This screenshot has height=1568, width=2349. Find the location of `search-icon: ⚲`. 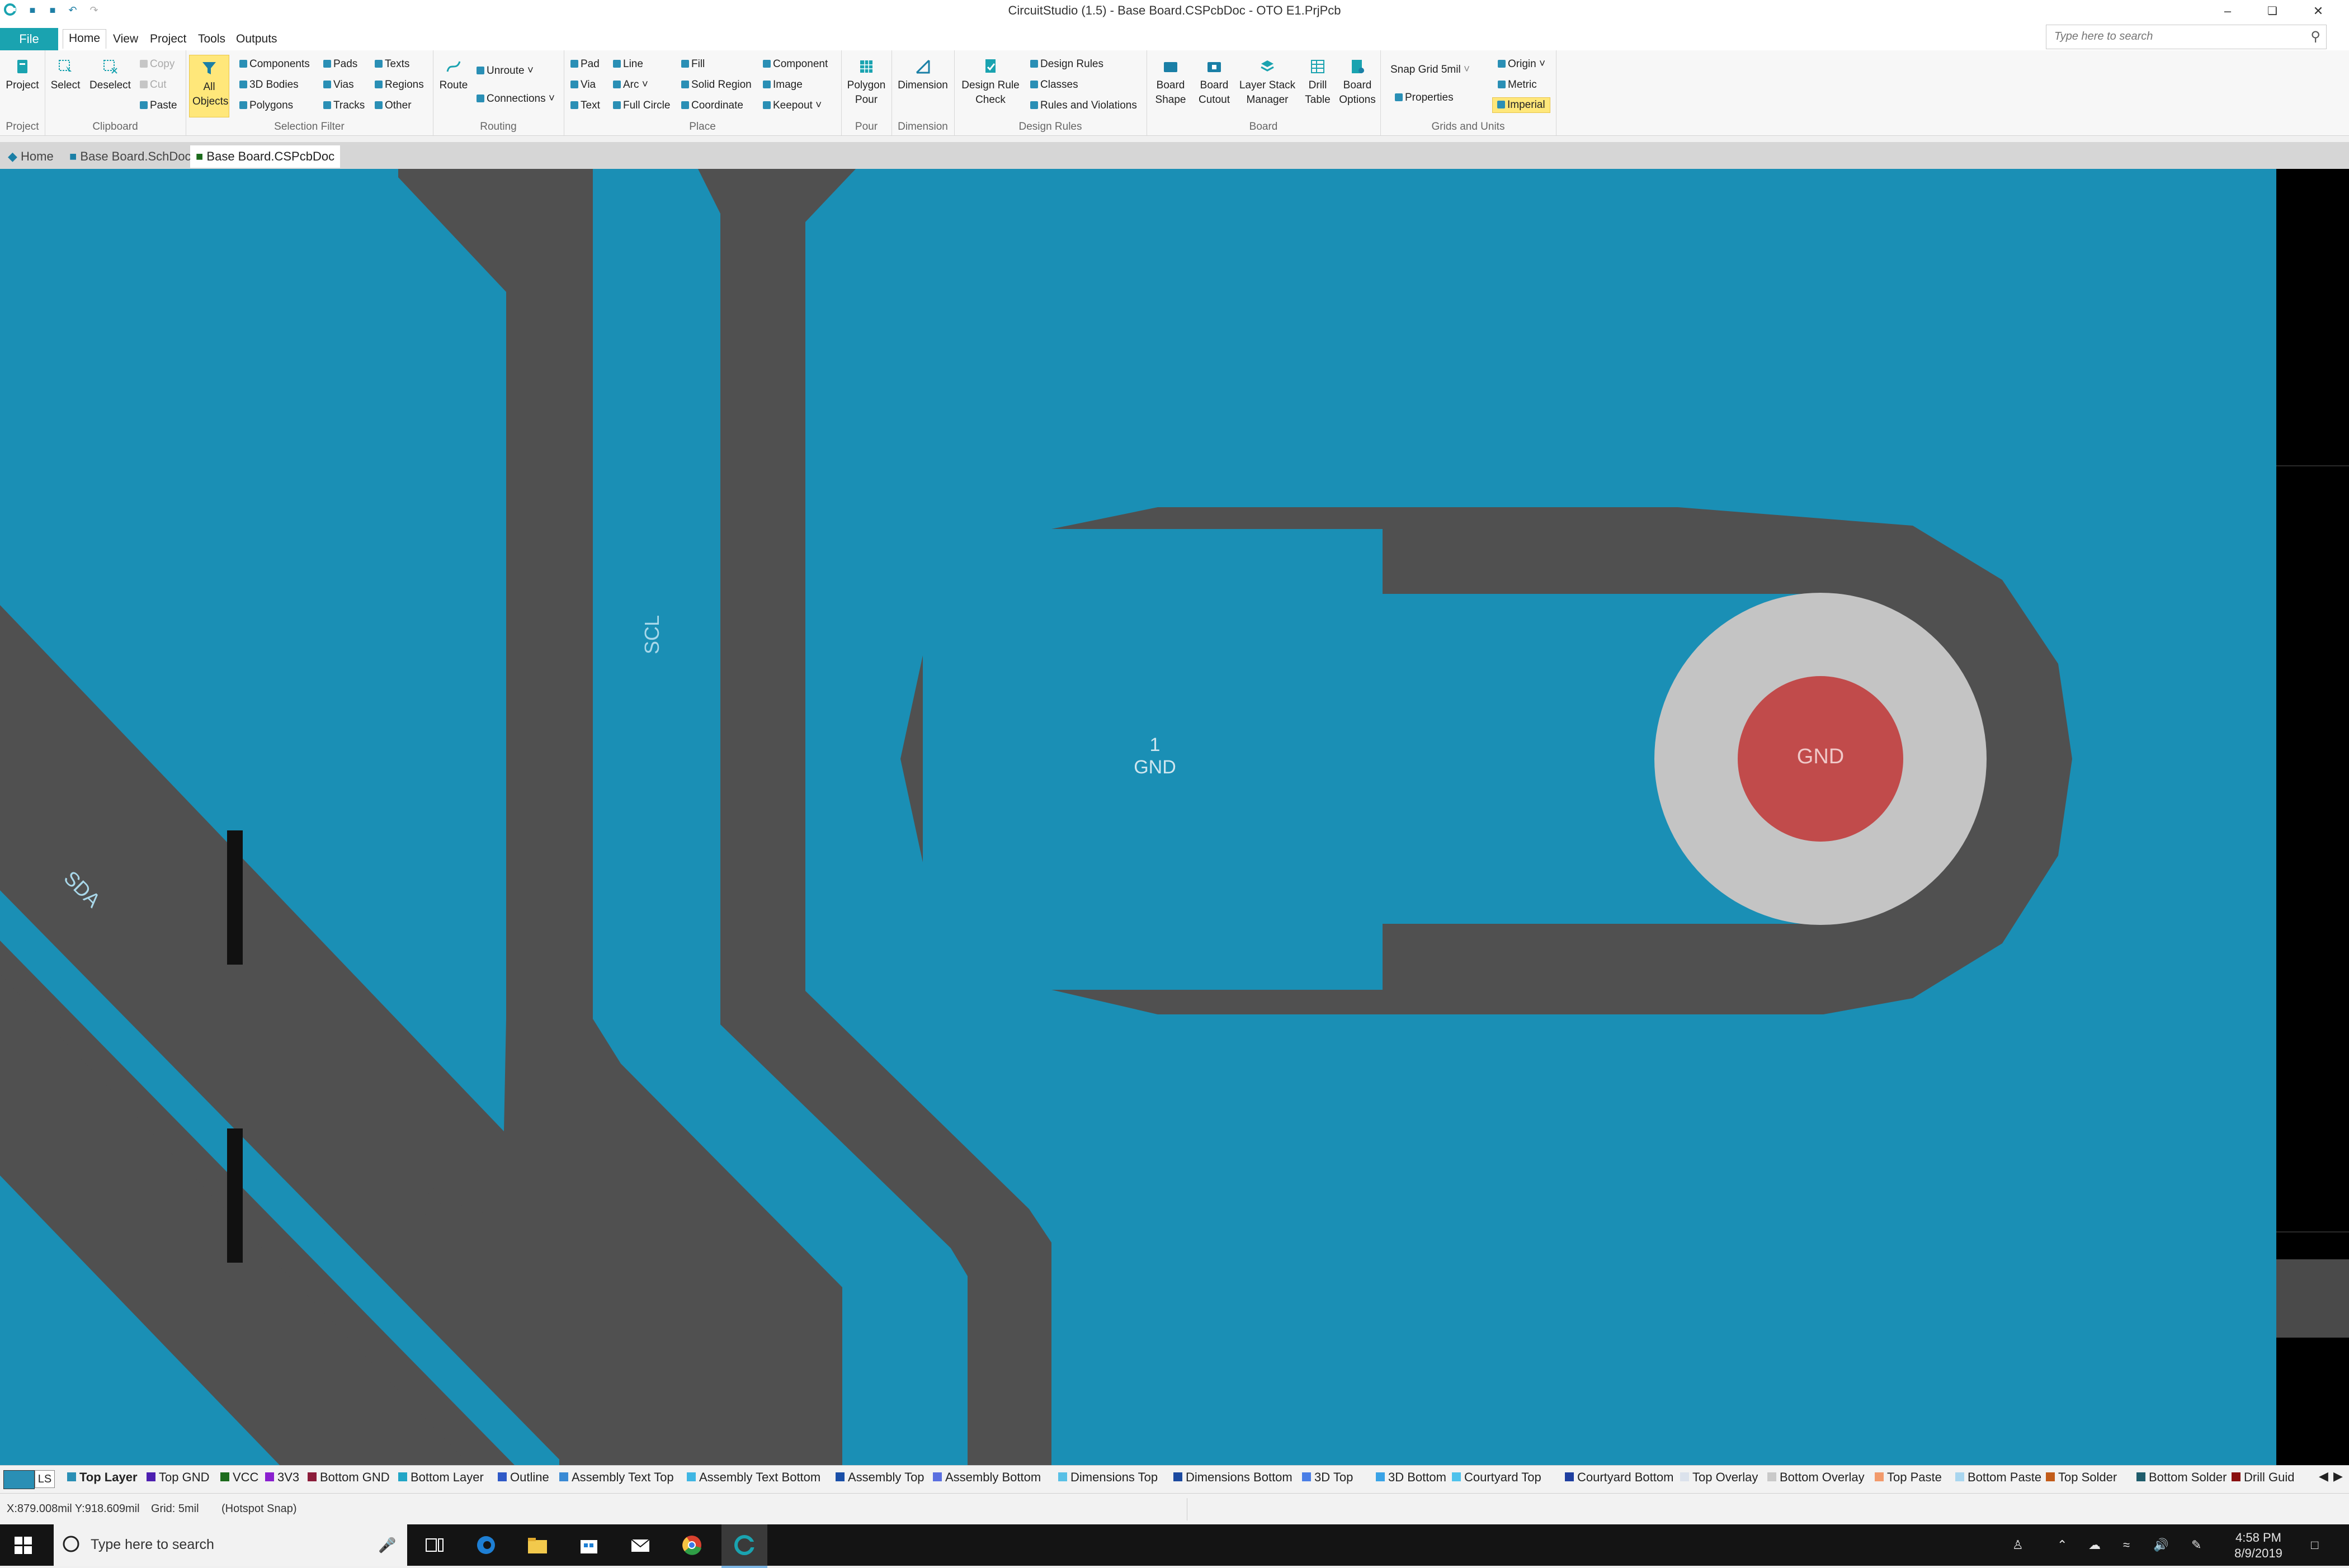

search-icon: ⚲ is located at coordinates (2315, 37).